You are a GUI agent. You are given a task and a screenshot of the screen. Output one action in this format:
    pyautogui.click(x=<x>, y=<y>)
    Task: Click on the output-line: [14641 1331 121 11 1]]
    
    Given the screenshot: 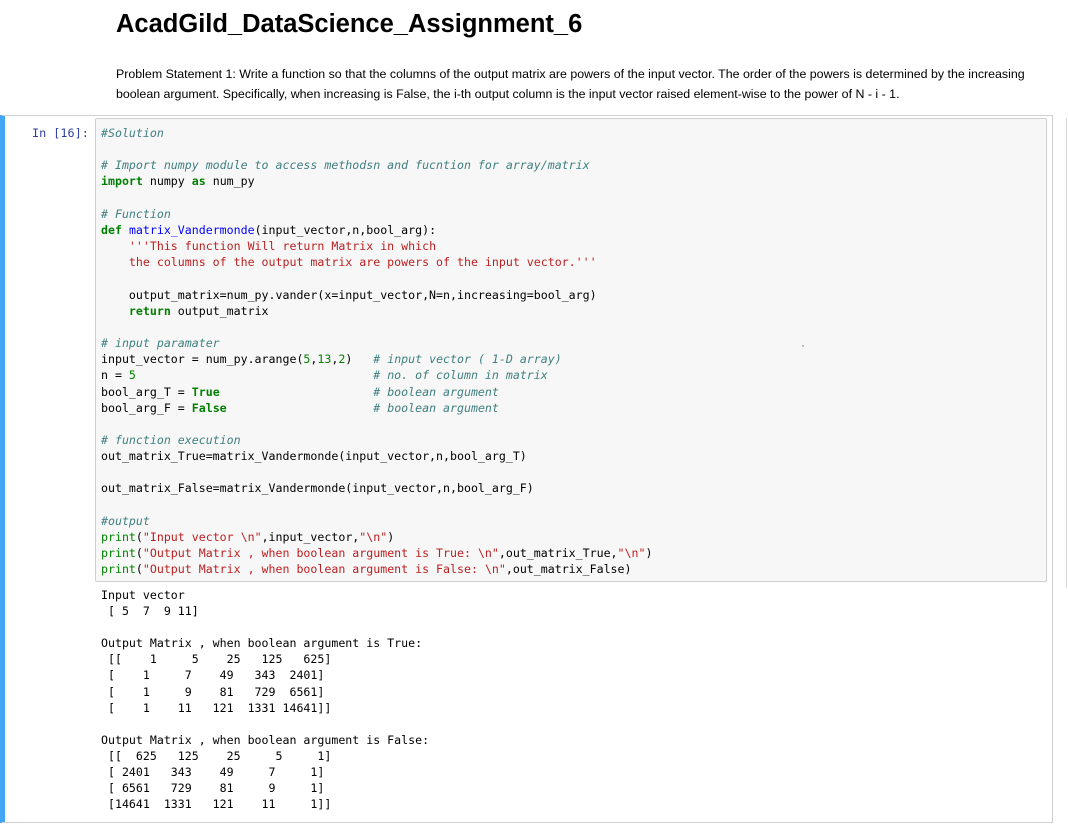 What is the action you would take?
    pyautogui.click(x=216, y=804)
    